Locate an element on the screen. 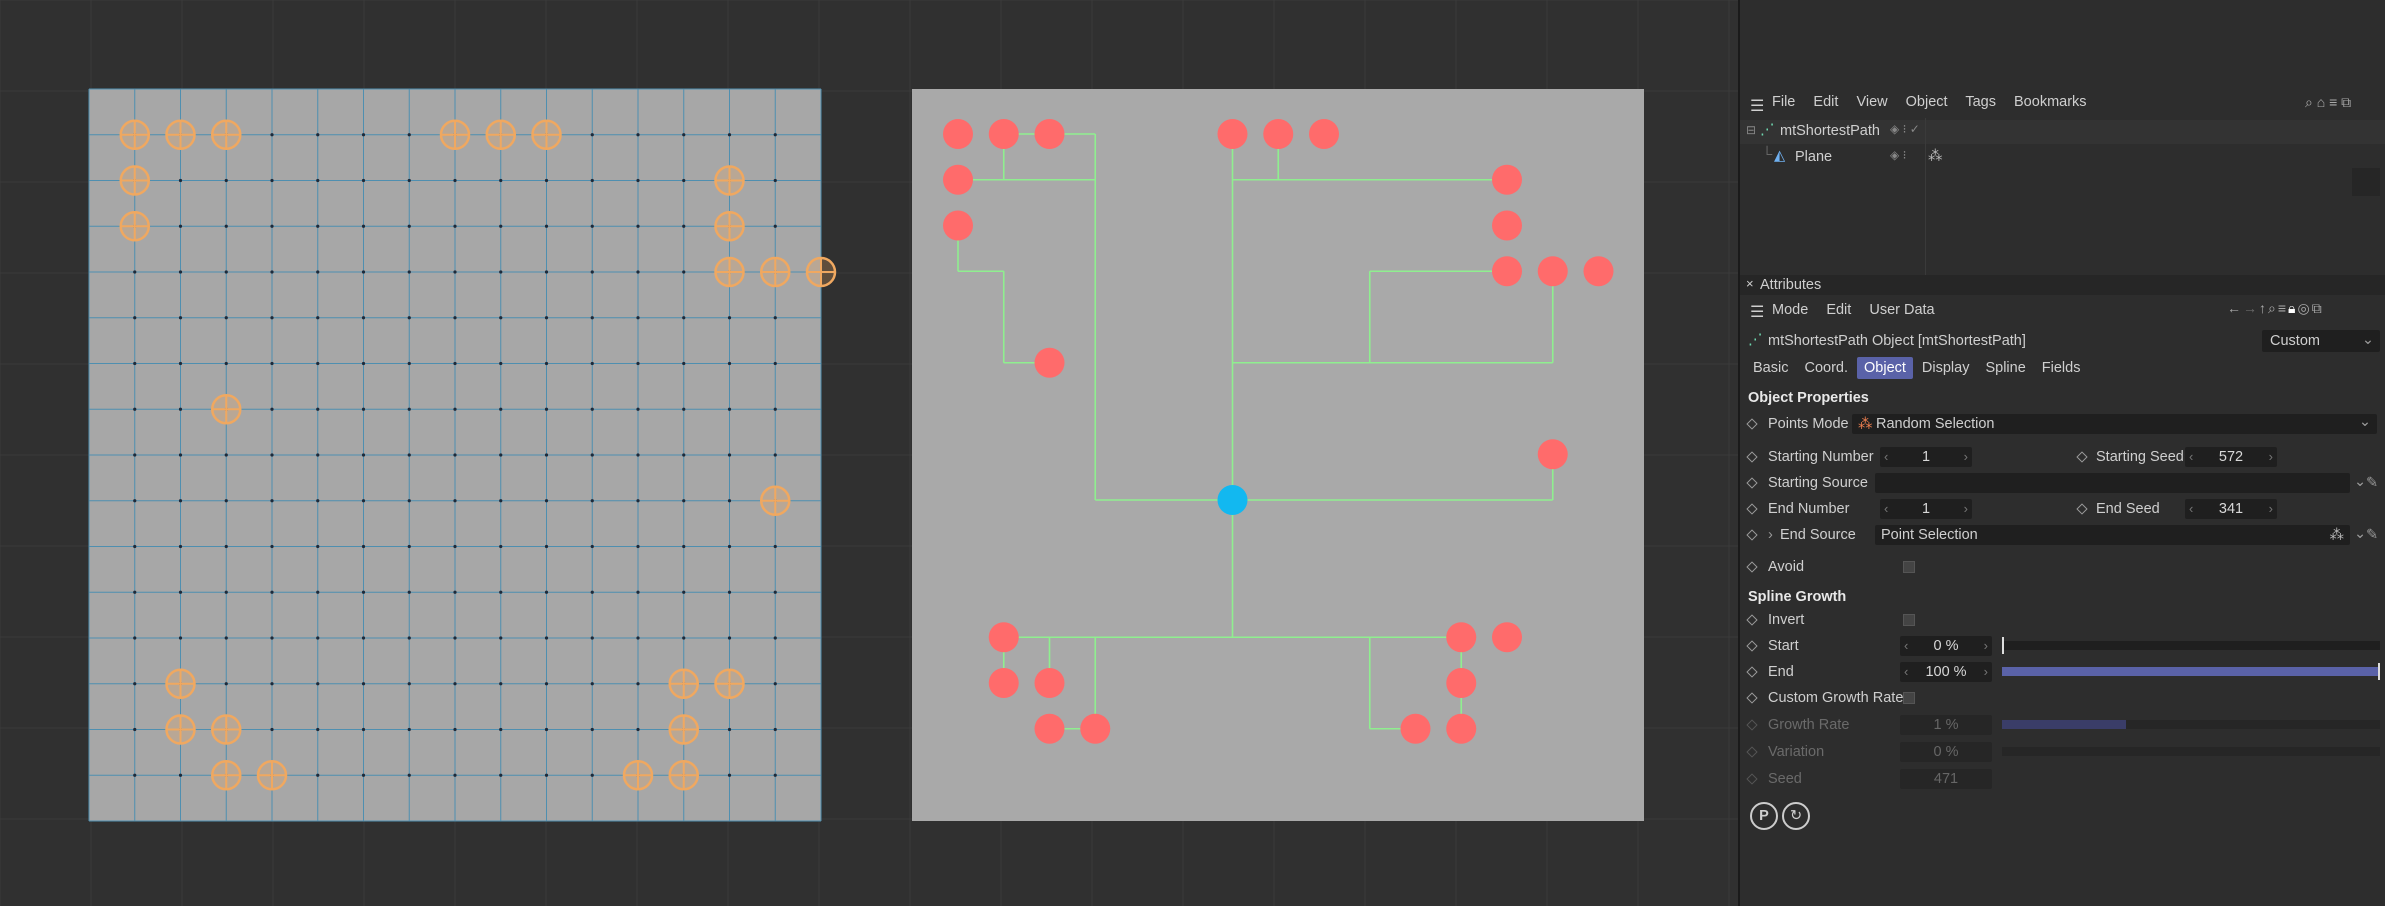 Image resolution: width=2385 pixels, height=906 pixels. tab-fields: Fields is located at coordinates (2061, 368).